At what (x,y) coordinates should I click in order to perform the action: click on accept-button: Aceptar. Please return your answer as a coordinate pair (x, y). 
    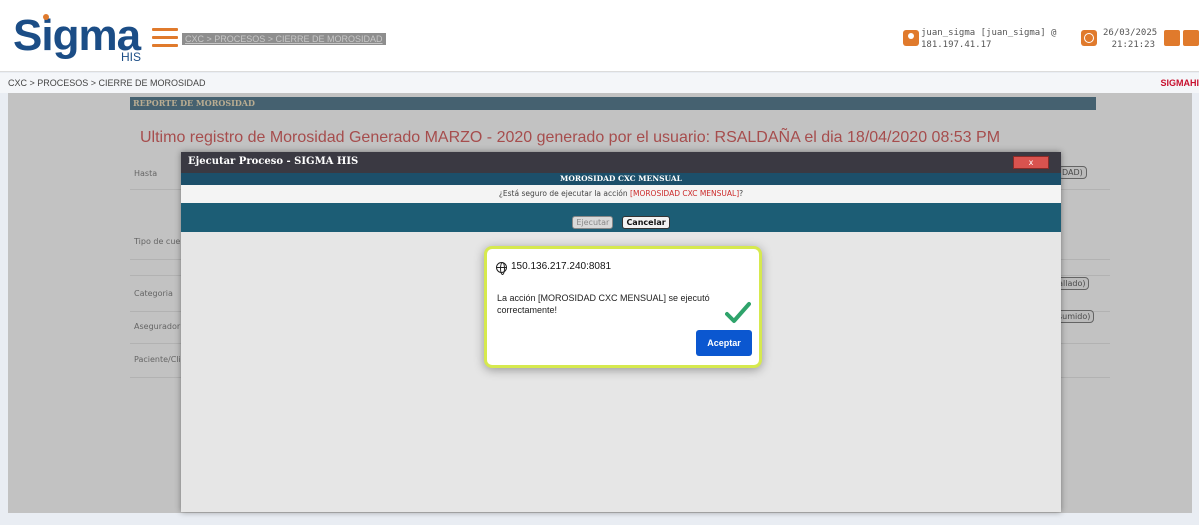
    Looking at the image, I should click on (724, 343).